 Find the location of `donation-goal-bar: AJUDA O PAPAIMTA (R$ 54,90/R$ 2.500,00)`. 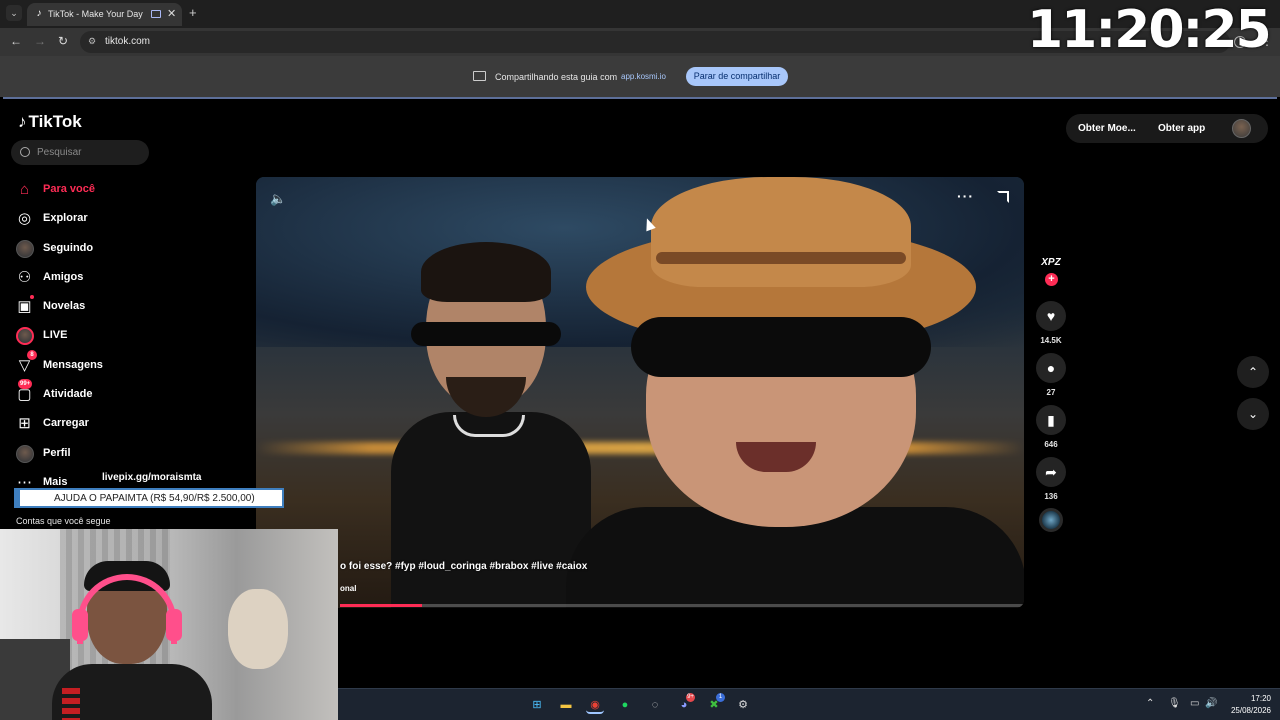

donation-goal-bar: AJUDA O PAPAIMTA (R$ 54,90/R$ 2.500,00) is located at coordinates (149, 498).